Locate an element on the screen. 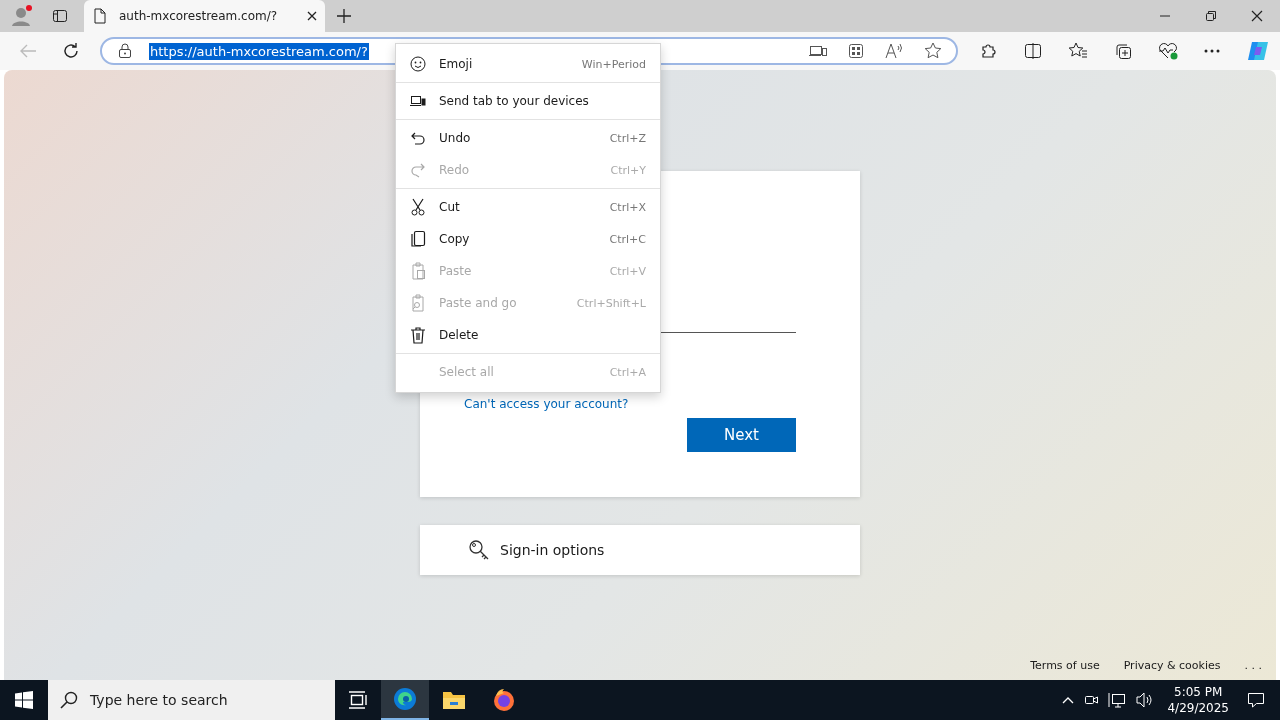 Image resolution: width=1280 pixels, height=720 pixels. copy-icon is located at coordinates (418, 239).